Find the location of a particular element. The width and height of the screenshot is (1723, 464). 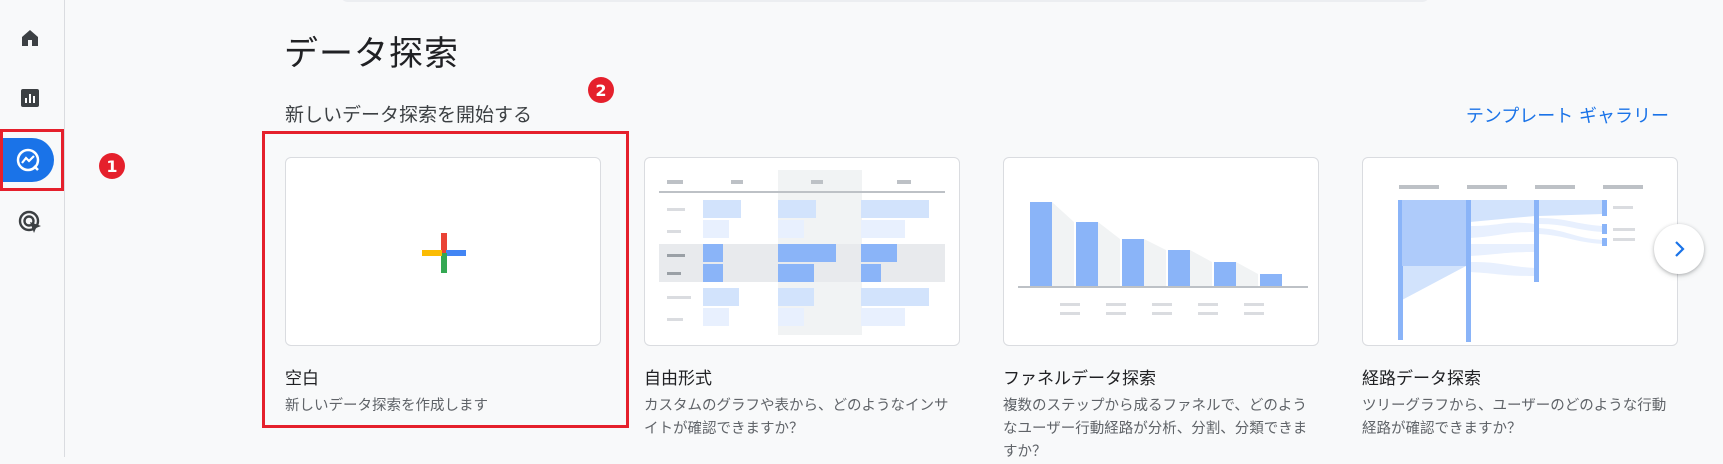

card-free-form: 自由形式 カスタムのグラフや表から、どのようなインサイトが確認できますか？ is located at coordinates (802, 299).